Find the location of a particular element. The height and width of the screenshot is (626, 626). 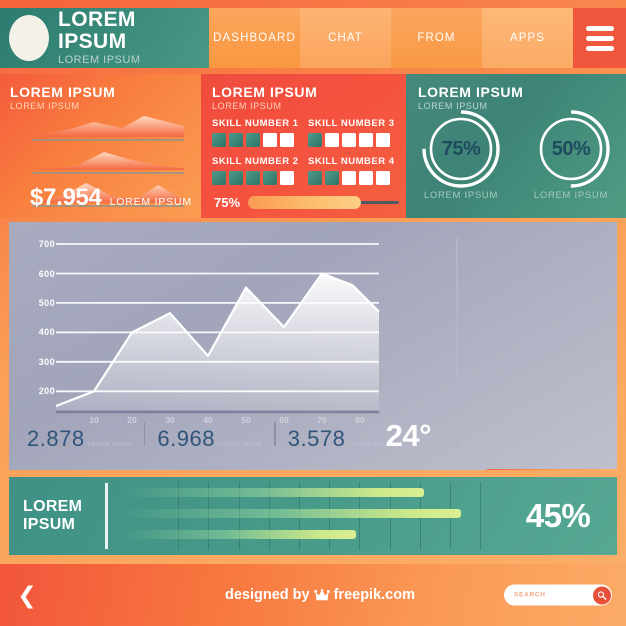

bar-panel-percent: 45% is located at coordinates (558, 515).